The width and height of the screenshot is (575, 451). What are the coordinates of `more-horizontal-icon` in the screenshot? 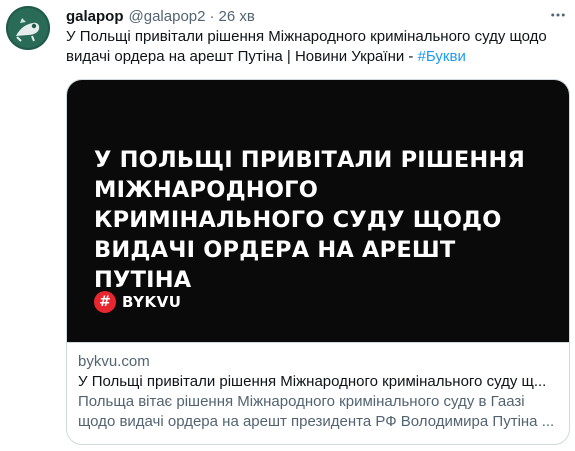 It's located at (558, 15).